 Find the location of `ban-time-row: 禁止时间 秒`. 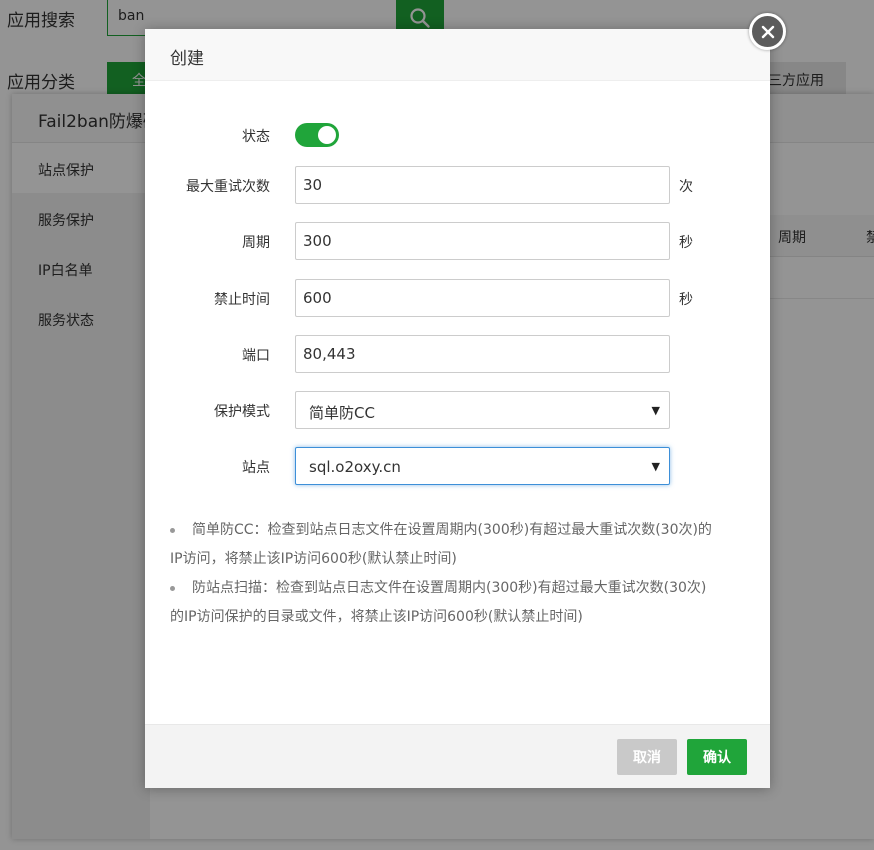

ban-time-row: 禁止时间 秒 is located at coordinates (457, 298).